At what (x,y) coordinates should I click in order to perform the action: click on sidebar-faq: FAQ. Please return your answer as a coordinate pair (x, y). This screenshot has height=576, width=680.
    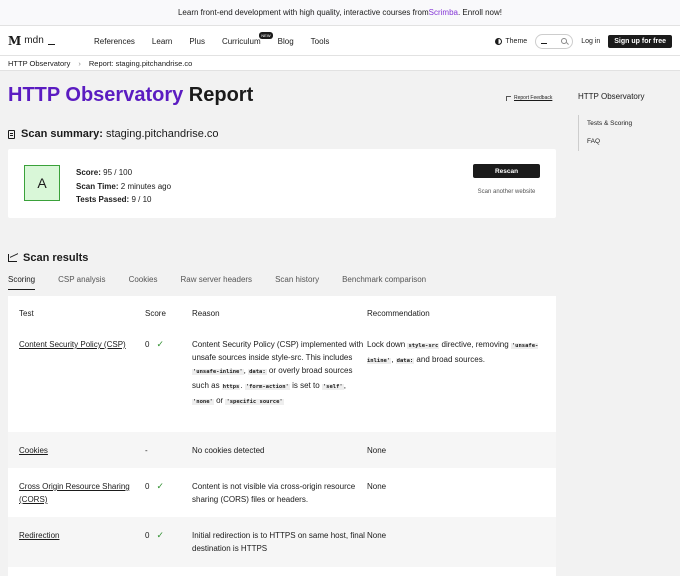
    Looking at the image, I should click on (632, 142).